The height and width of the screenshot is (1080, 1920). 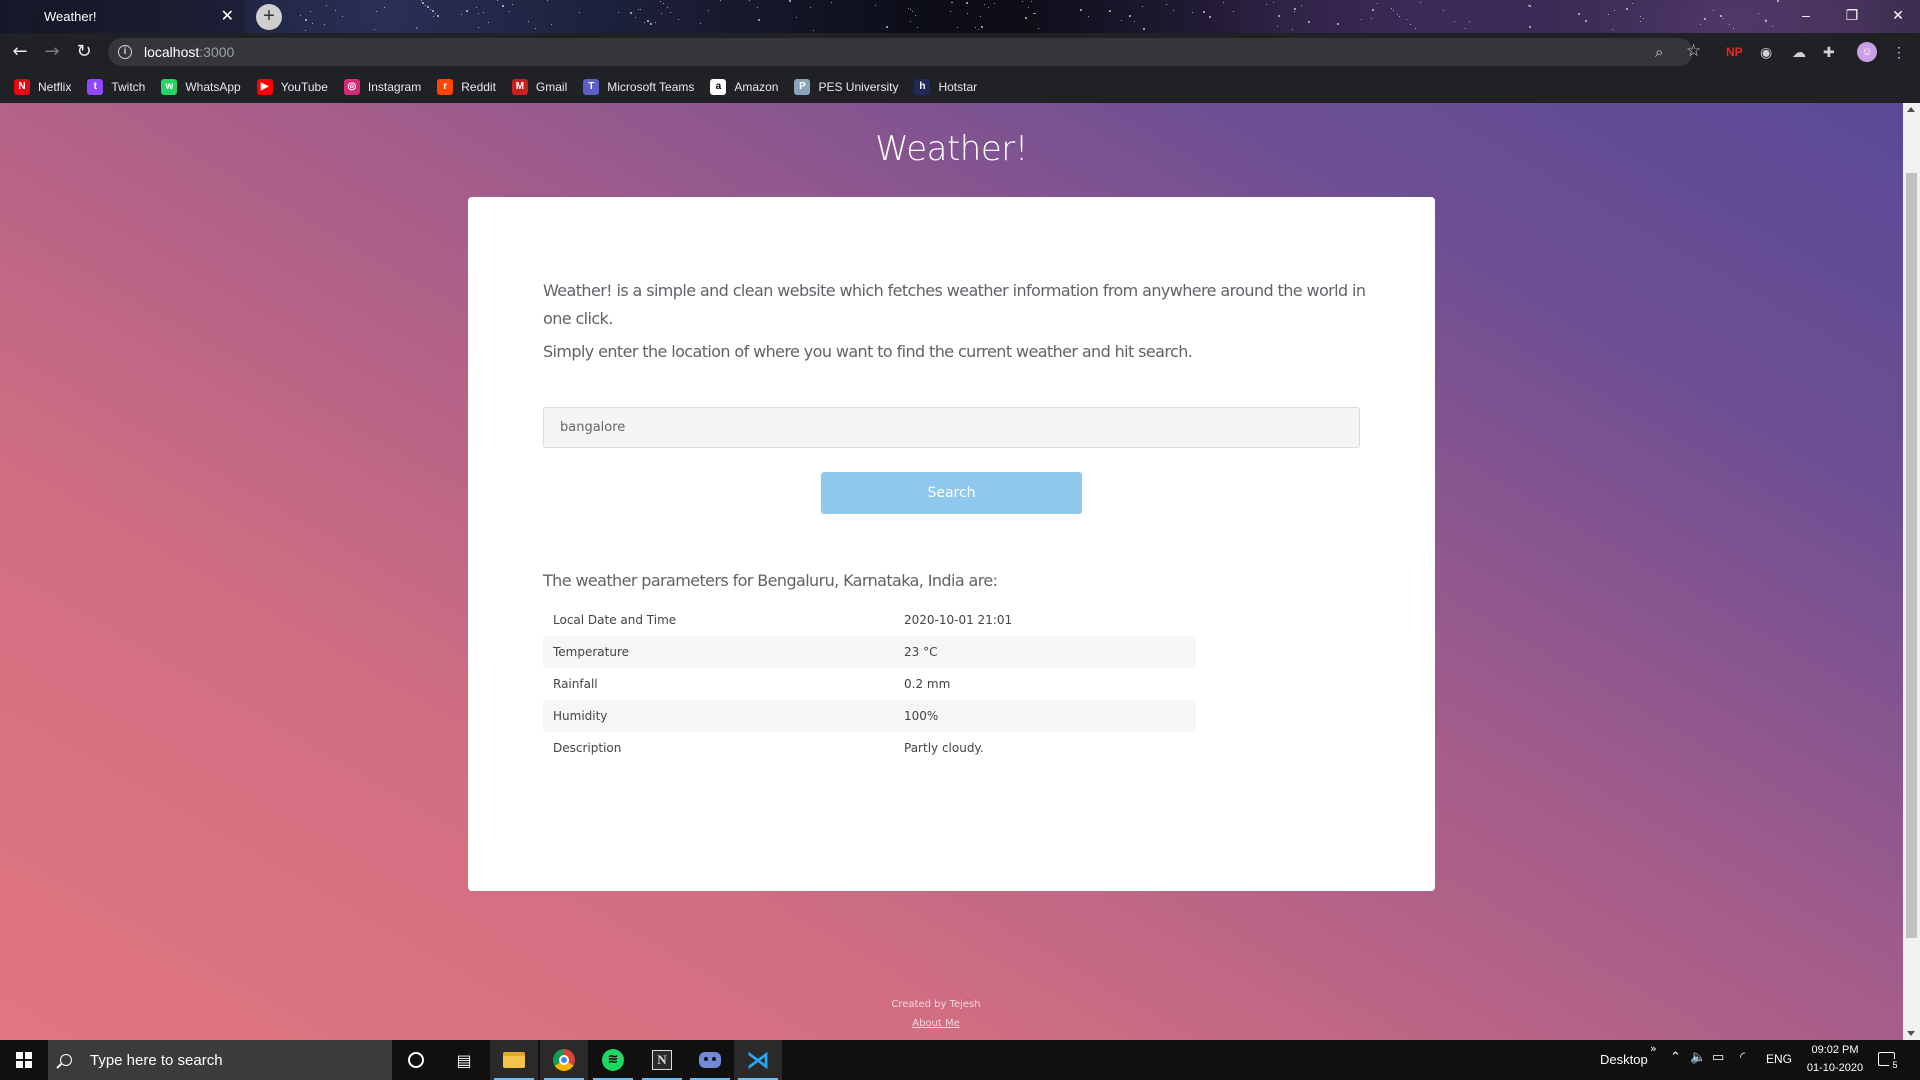 What do you see at coordinates (1675, 1057) in the screenshot?
I see `show-hidden-icons-icon: ⌃` at bounding box center [1675, 1057].